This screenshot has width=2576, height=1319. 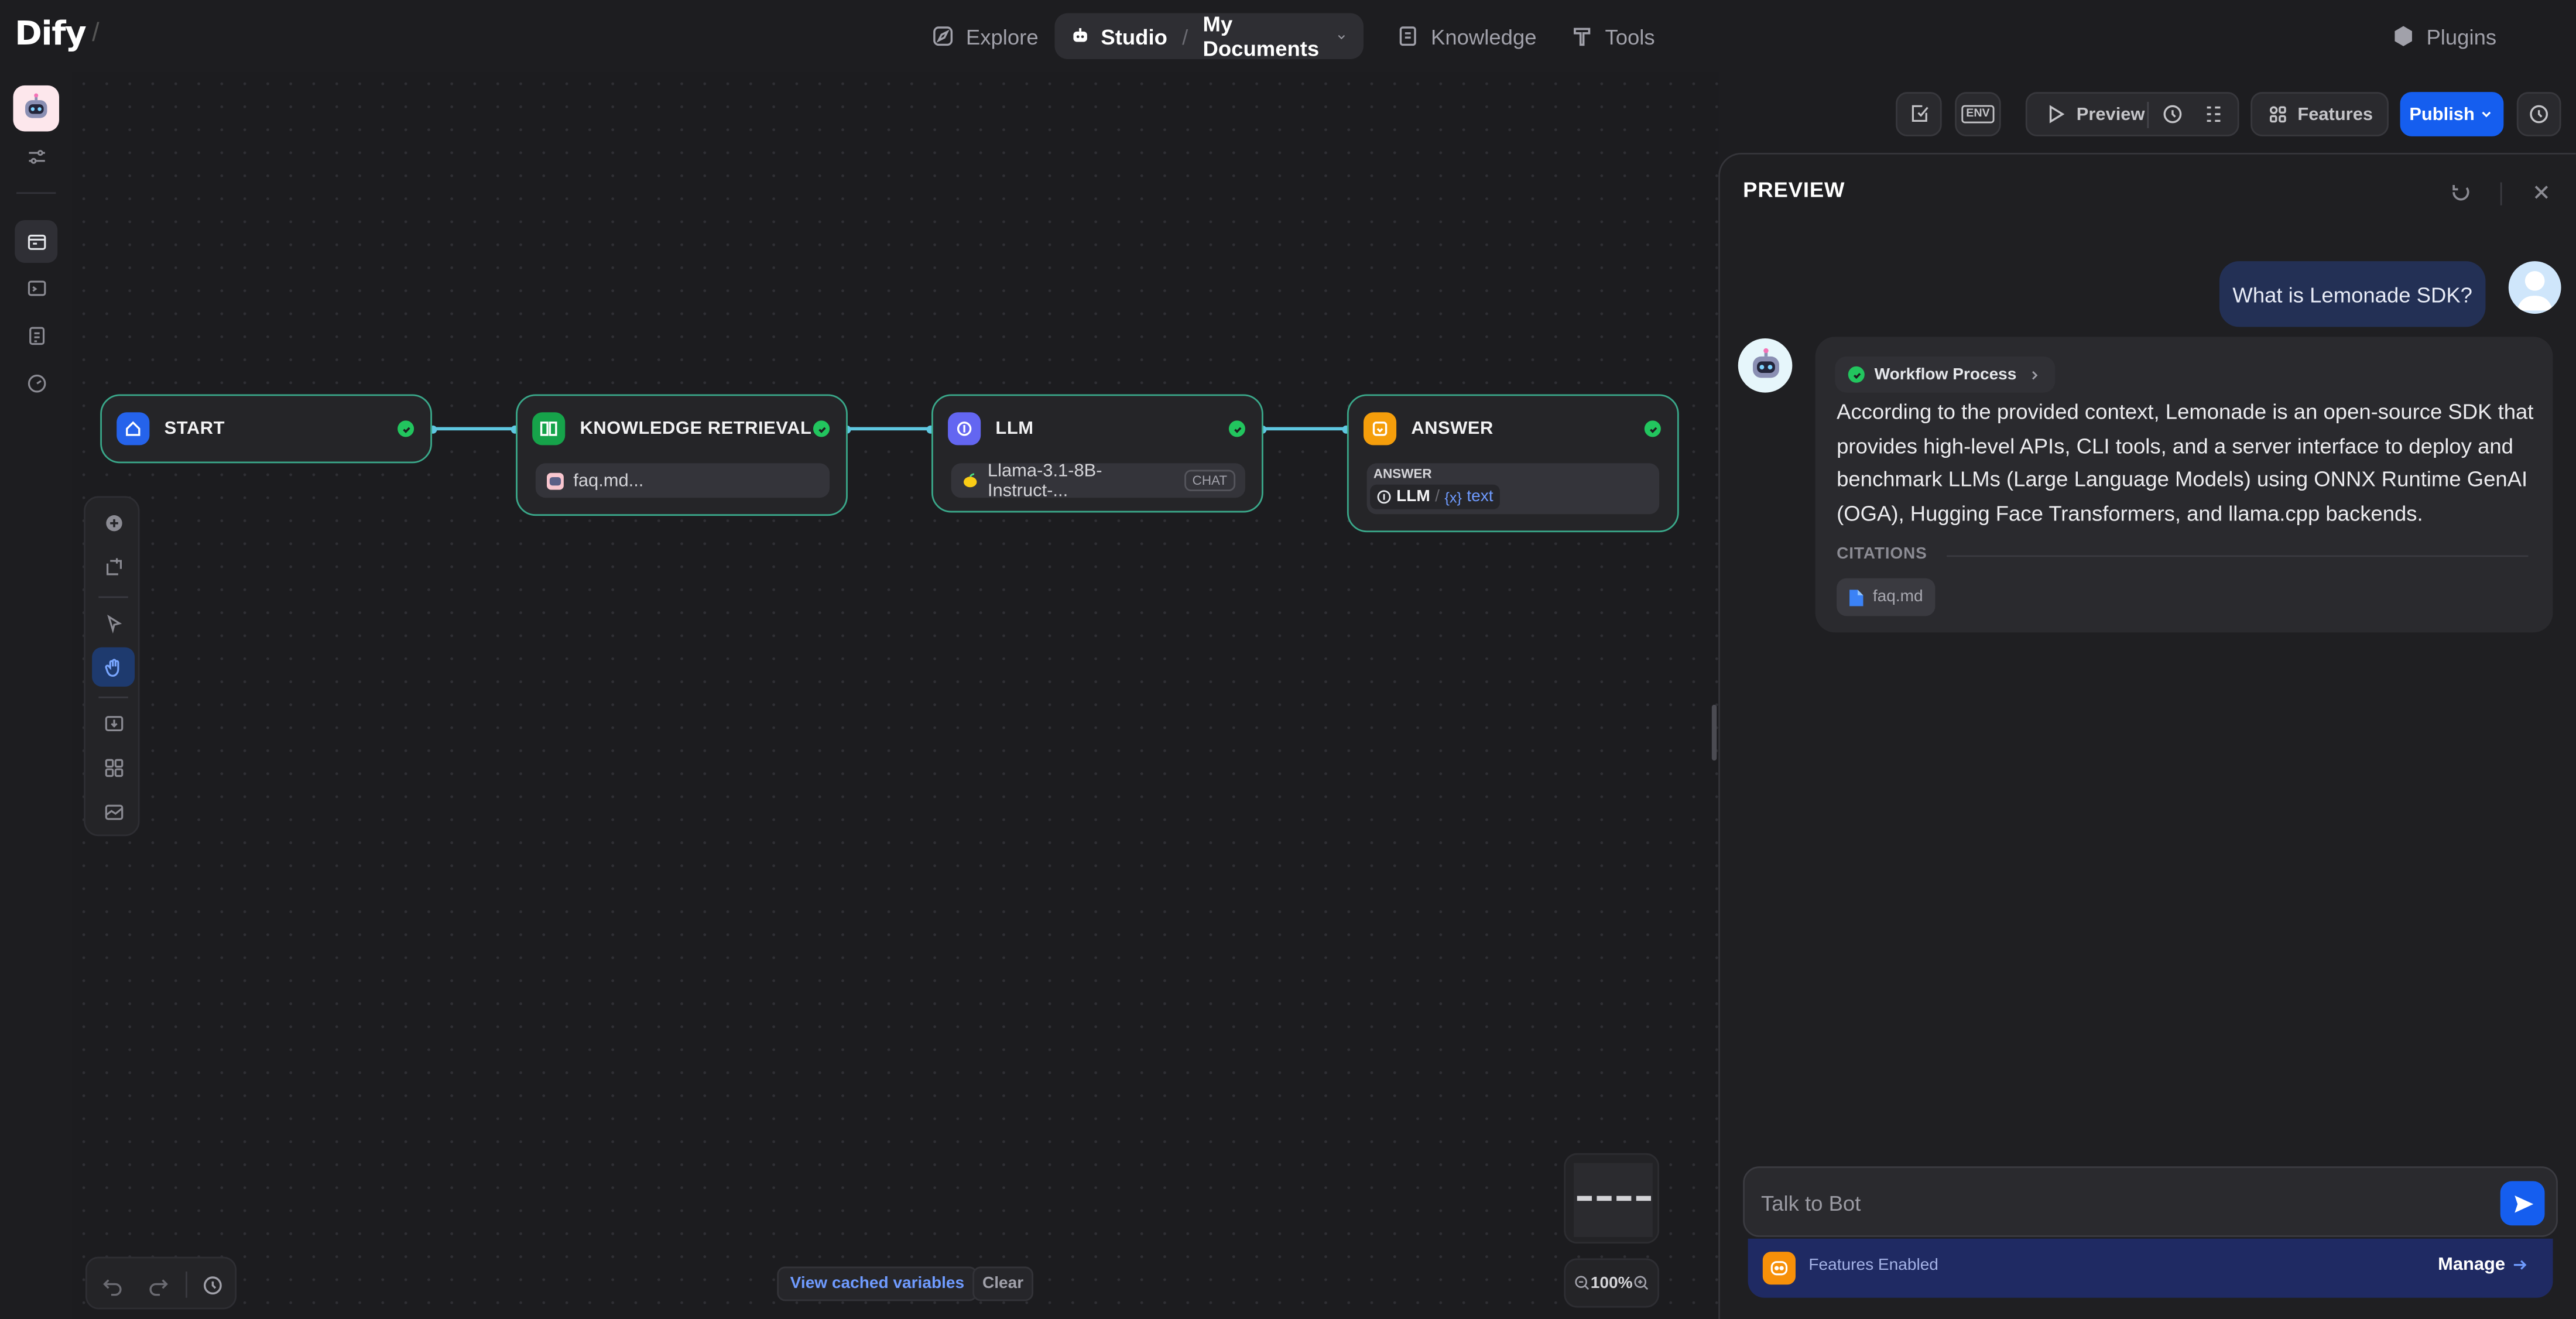 What do you see at coordinates (1978, 114) in the screenshot?
I see `env-variables-button: ENV` at bounding box center [1978, 114].